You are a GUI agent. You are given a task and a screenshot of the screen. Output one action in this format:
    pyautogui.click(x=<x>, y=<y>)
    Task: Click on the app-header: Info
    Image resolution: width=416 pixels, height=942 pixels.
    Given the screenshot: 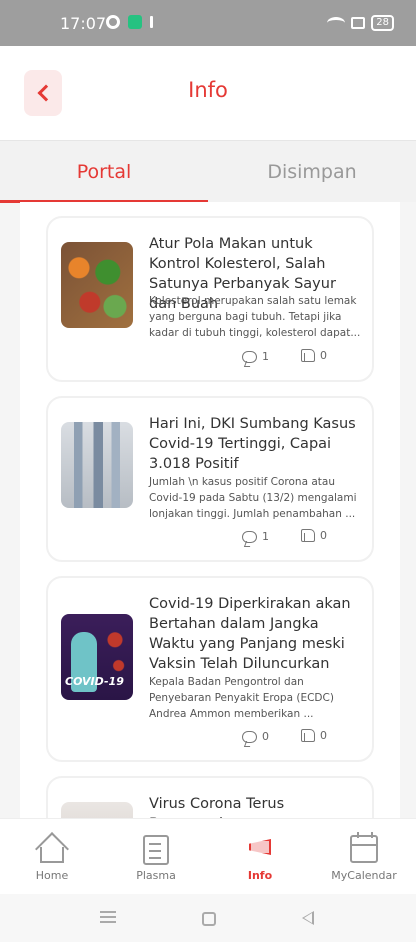 What is the action you would take?
    pyautogui.click(x=208, y=93)
    